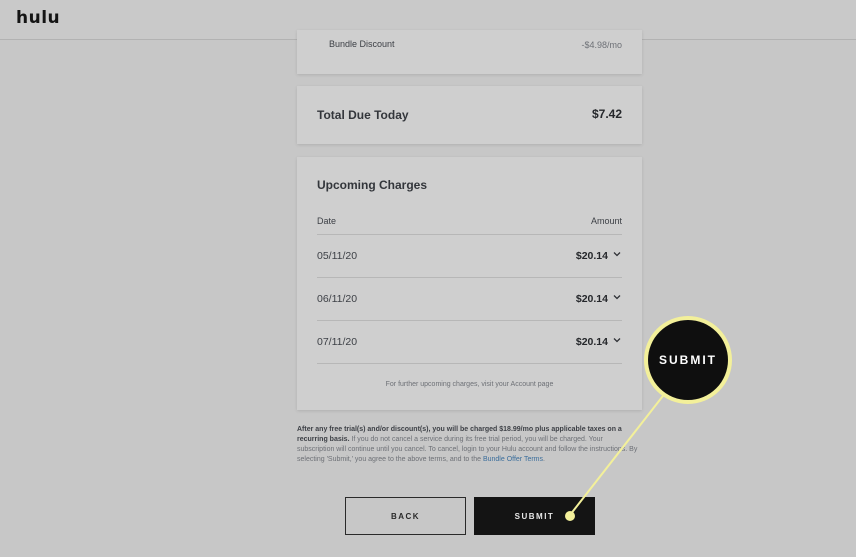 This screenshot has height=557, width=856. I want to click on discount-card: Bundle Discount -$4.98/mo, so click(469, 52).